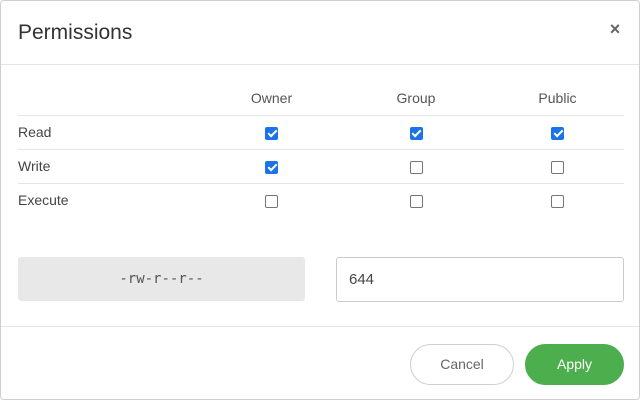 The image size is (640, 400). What do you see at coordinates (557, 202) in the screenshot?
I see `checkbox-execute-public` at bounding box center [557, 202].